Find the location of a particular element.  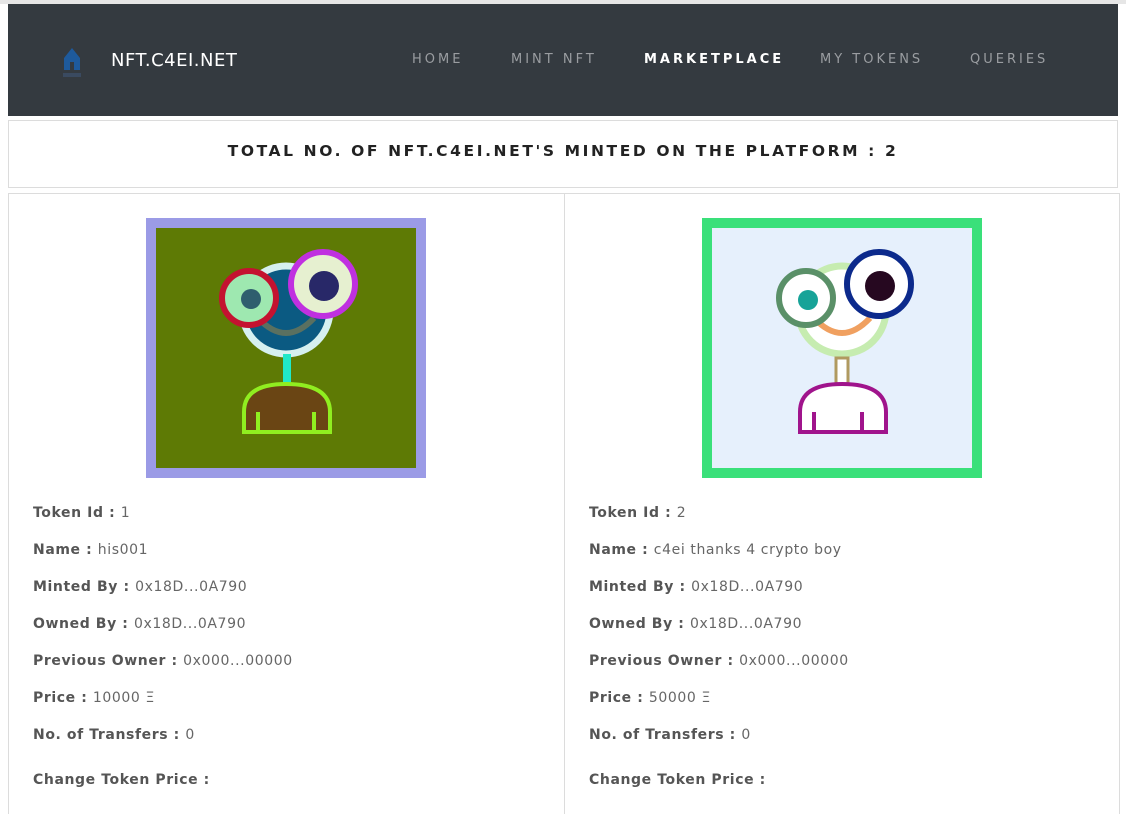

nav-mint-nft: MINT NFT is located at coordinates (554, 59).